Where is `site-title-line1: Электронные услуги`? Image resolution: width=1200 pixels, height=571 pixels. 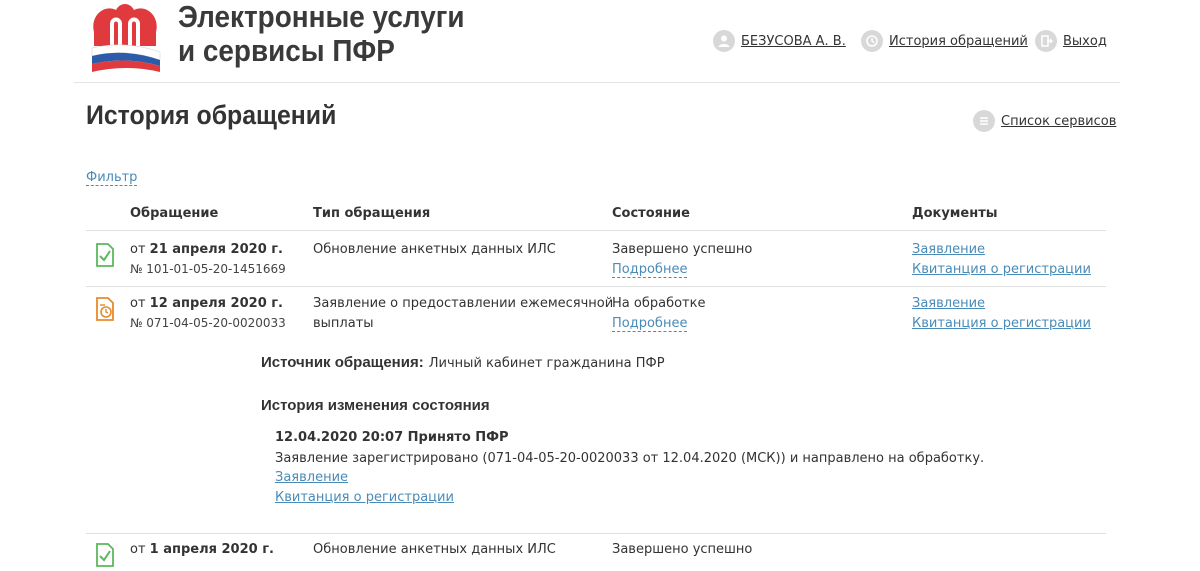 site-title-line1: Электронные услуги is located at coordinates (321, 17).